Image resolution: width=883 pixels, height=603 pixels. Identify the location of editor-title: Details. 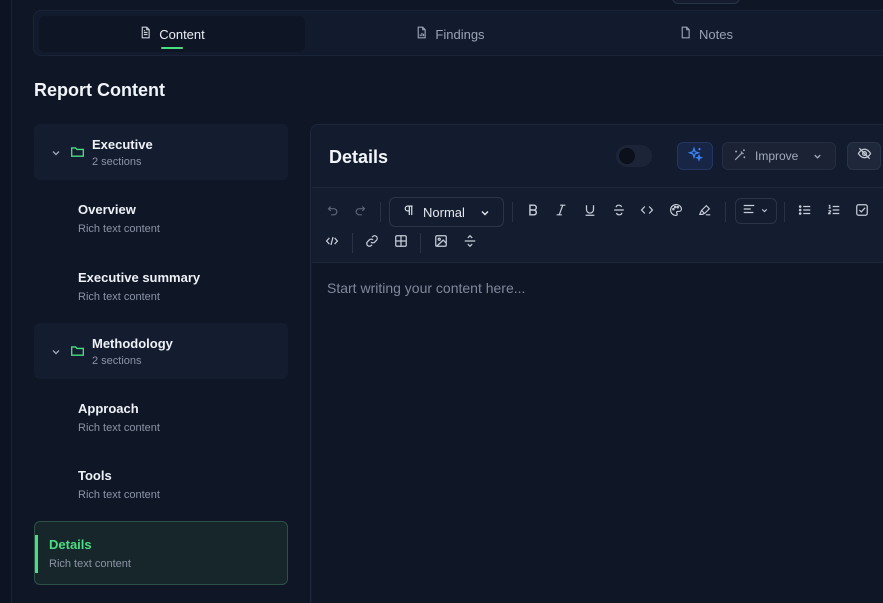
(359, 157).